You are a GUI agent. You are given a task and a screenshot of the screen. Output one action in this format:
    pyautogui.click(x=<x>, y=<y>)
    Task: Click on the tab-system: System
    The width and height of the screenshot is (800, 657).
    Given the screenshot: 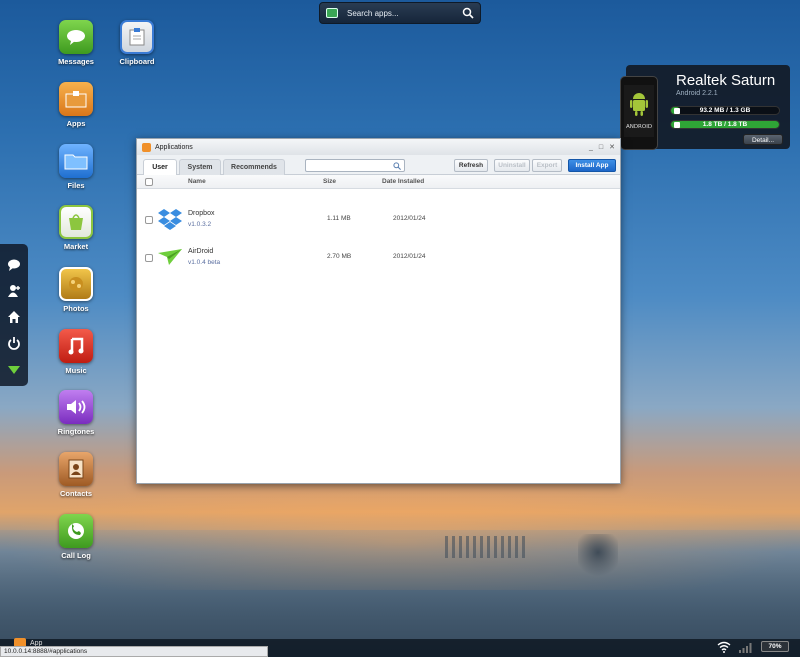 What is the action you would take?
    pyautogui.click(x=200, y=167)
    